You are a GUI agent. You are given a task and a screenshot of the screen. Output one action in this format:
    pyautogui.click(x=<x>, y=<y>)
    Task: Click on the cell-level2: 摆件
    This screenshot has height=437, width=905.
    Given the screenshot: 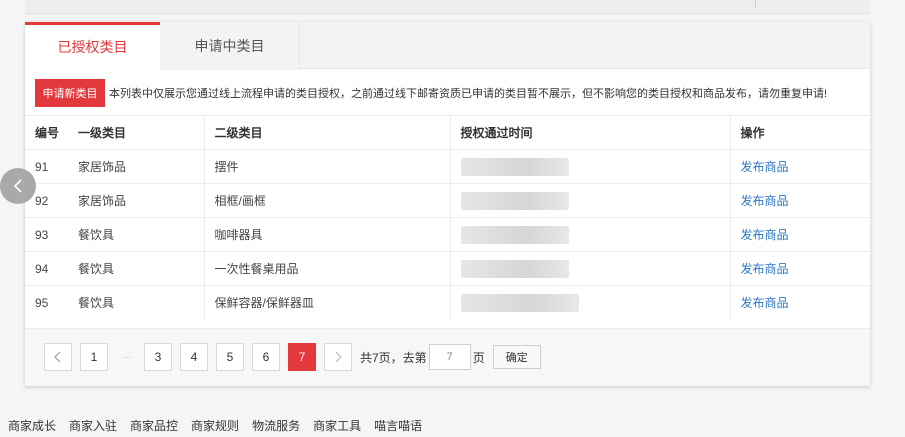 What is the action you would take?
    pyautogui.click(x=326, y=166)
    